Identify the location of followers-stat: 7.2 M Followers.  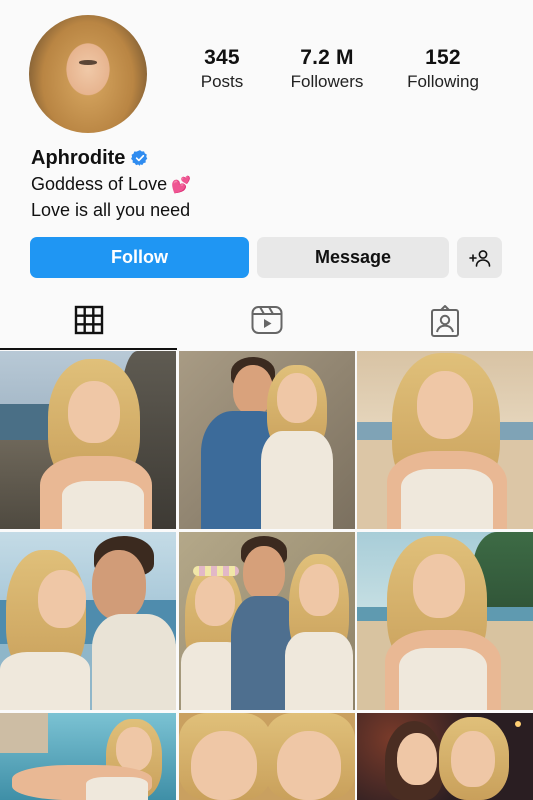
(327, 69).